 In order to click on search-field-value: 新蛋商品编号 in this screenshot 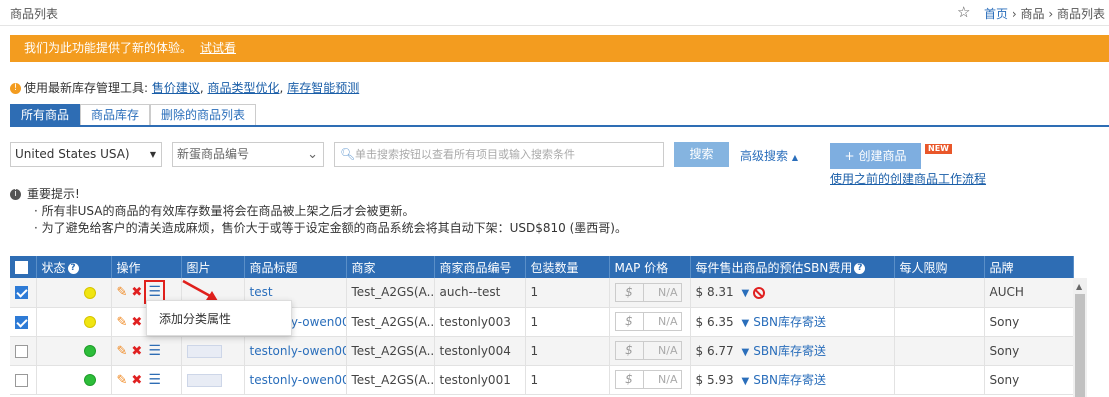, I will do `click(213, 154)`.